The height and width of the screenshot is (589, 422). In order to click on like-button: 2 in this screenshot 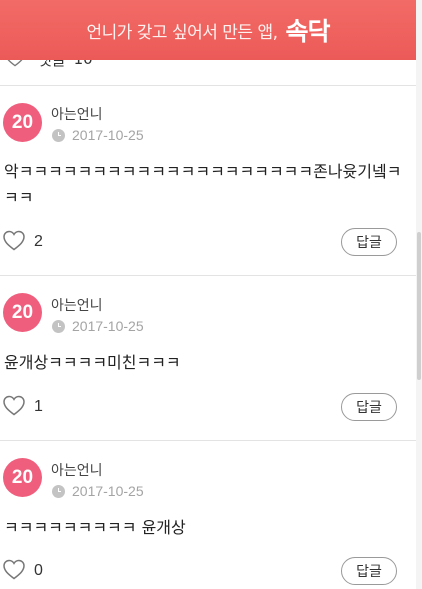, I will do `click(22, 242)`.